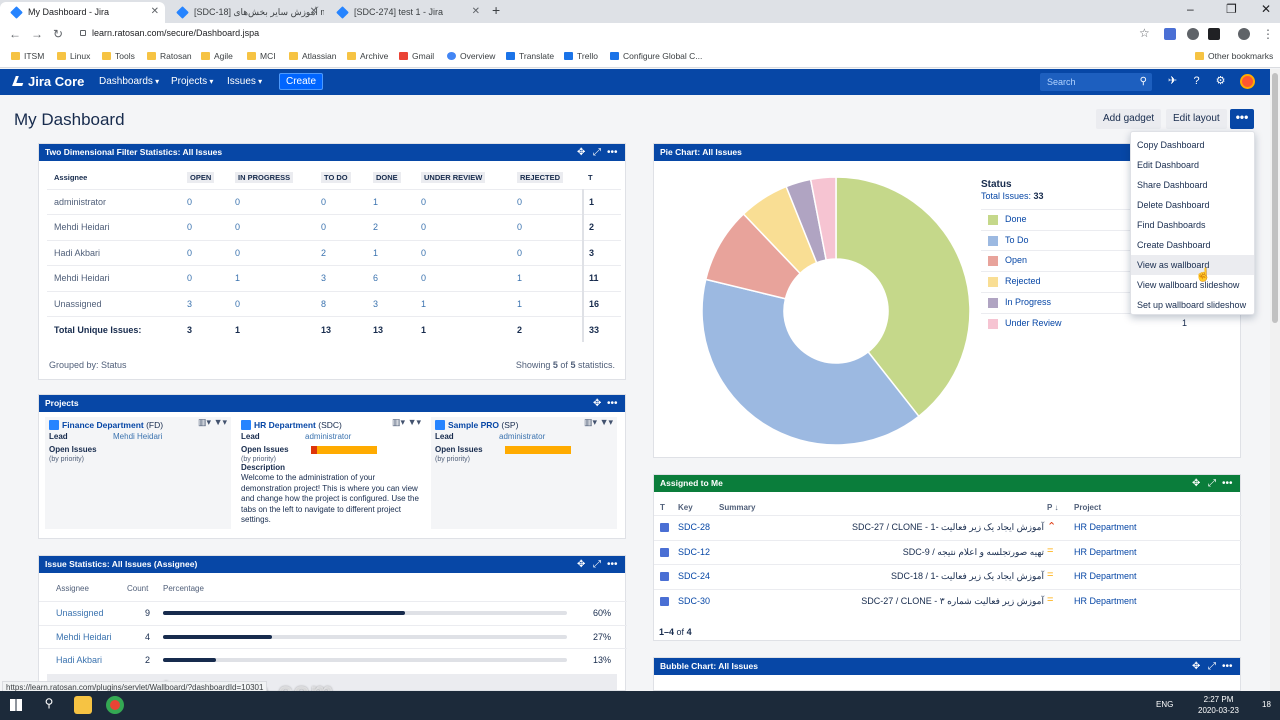 Image resolution: width=1280 pixels, height=720 pixels. Describe the element at coordinates (550, 329) in the screenshot. I see `count-cell: 2` at that location.